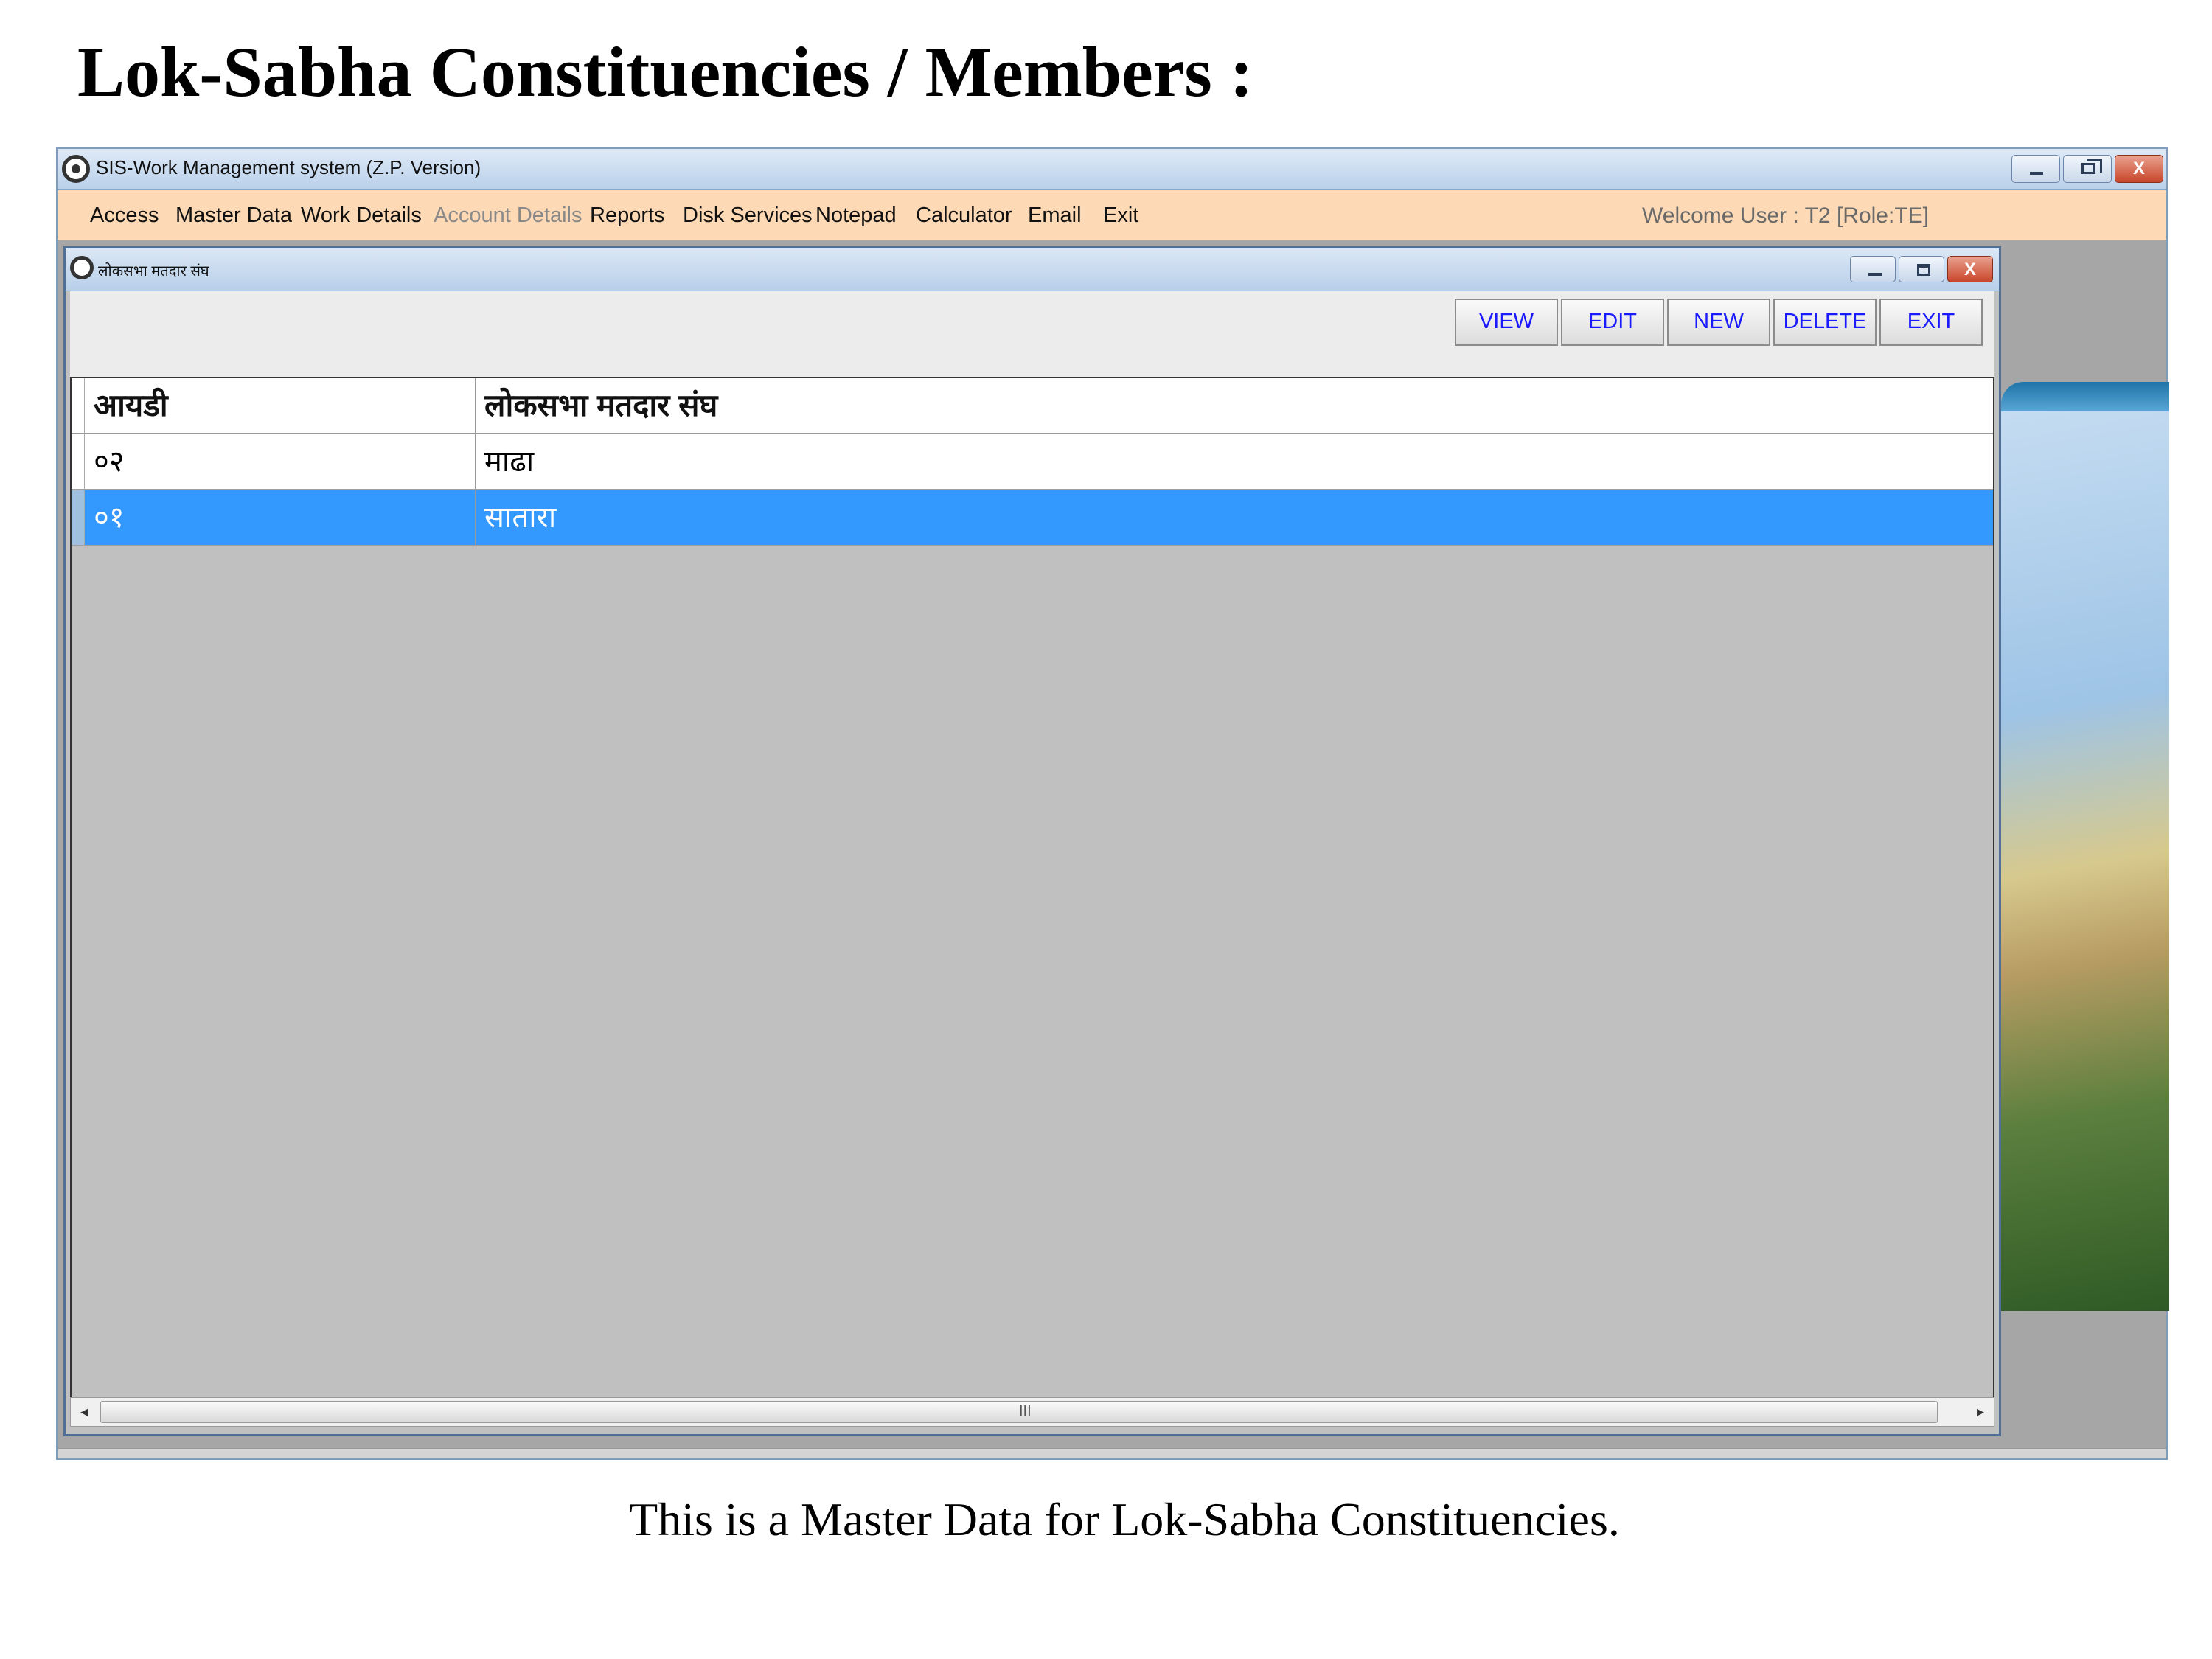 The width and height of the screenshot is (2212, 1659). Describe the element at coordinates (665, 71) in the screenshot. I see `page-heading: Lok-Sabha Constituencies / Members :` at that location.